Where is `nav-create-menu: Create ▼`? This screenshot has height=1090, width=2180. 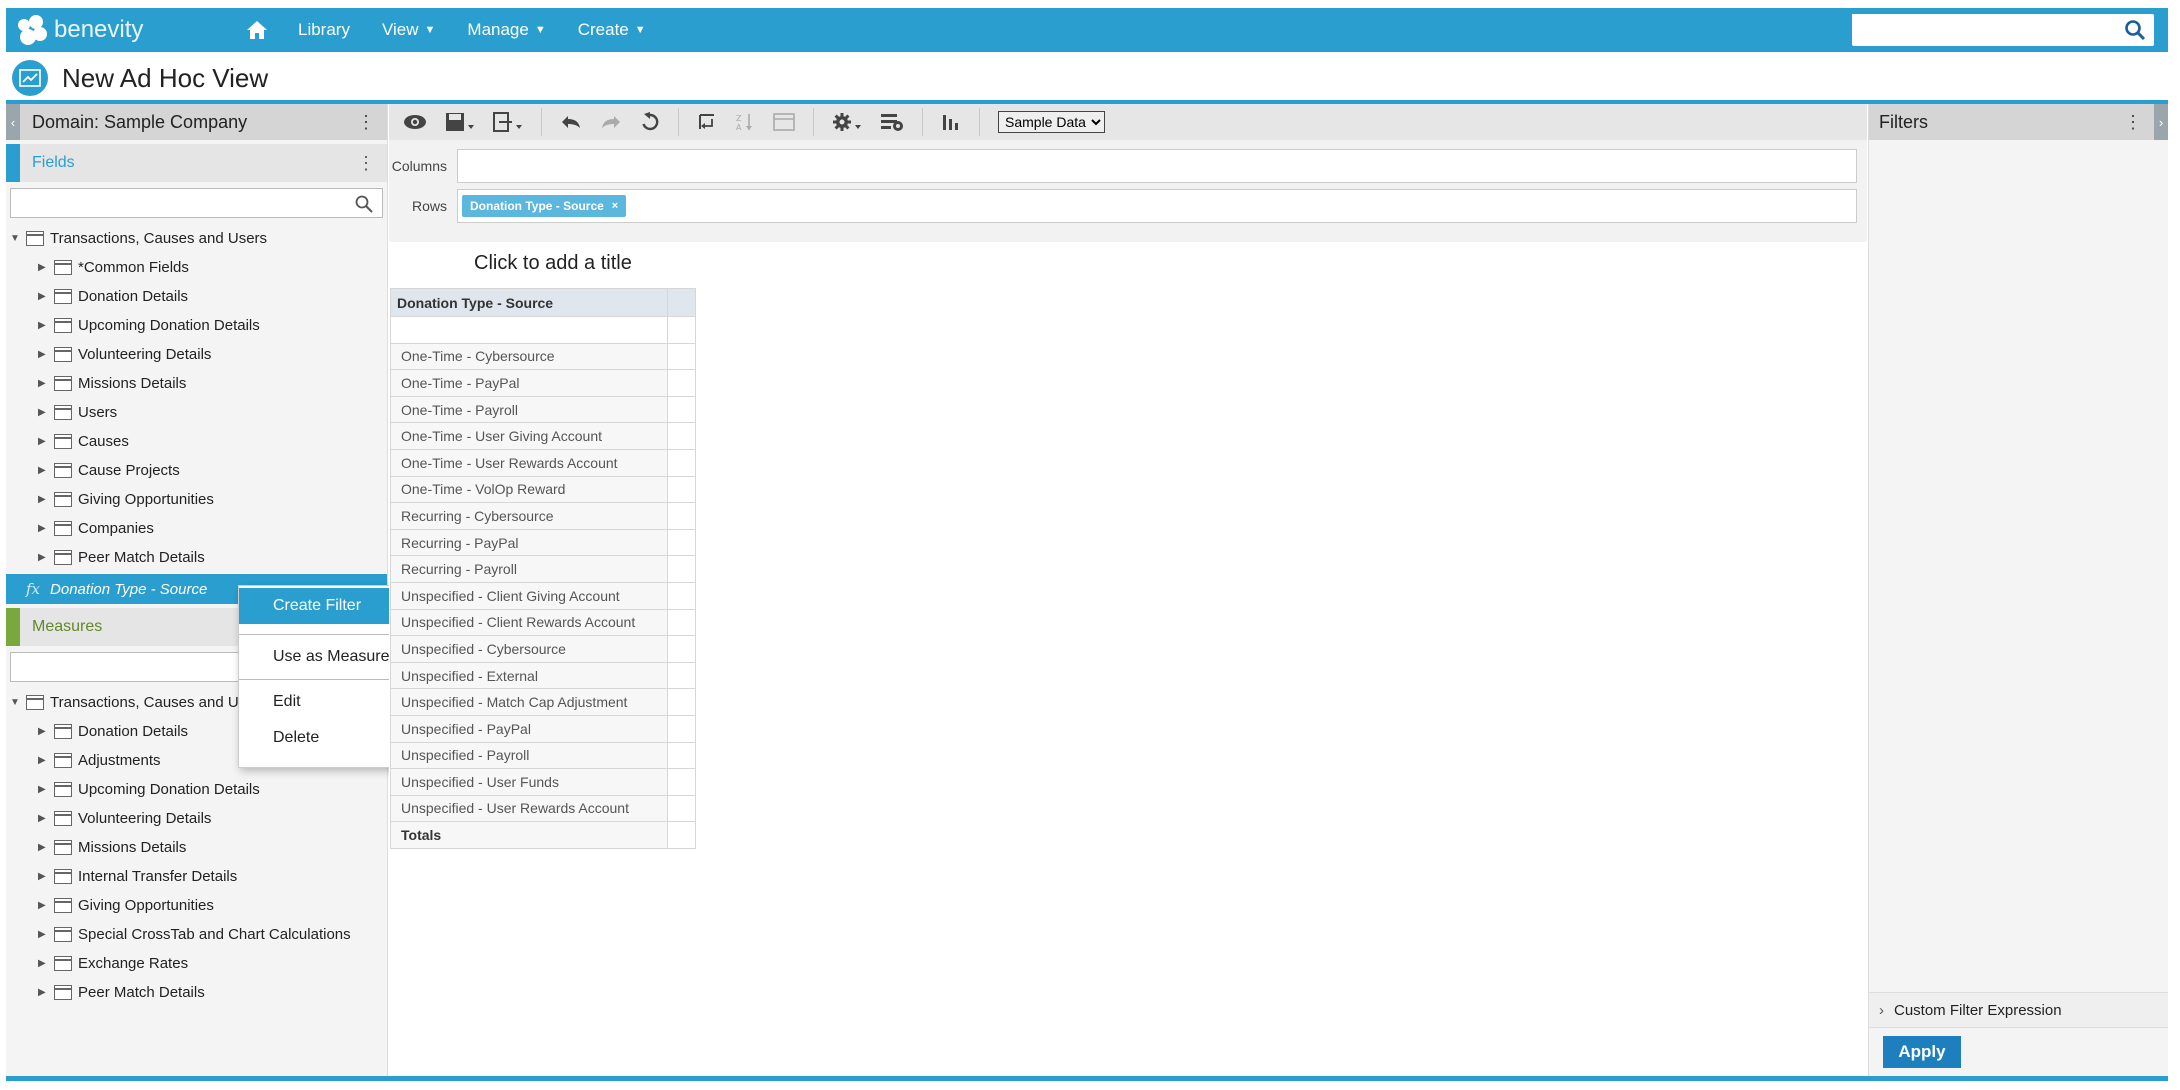
nav-create-menu: Create ▼ is located at coordinates (612, 30).